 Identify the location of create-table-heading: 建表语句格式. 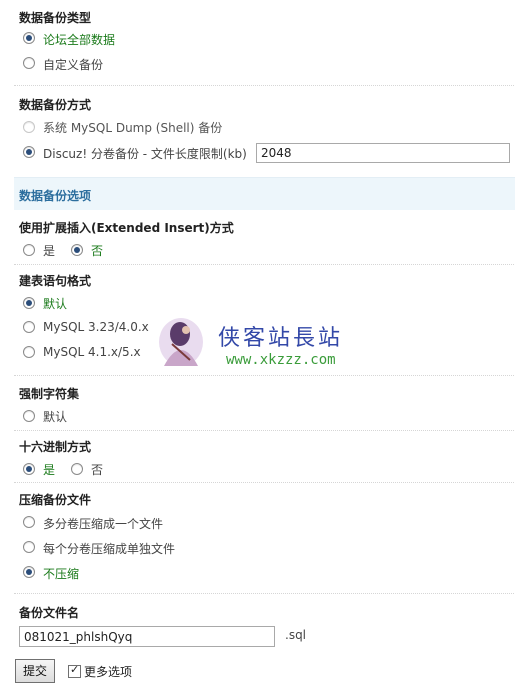
(55, 281).